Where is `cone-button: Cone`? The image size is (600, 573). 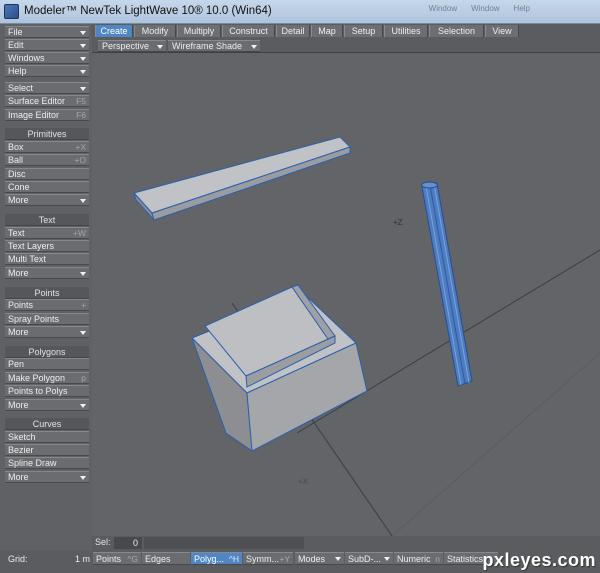
cone-button: Cone is located at coordinates (47, 187).